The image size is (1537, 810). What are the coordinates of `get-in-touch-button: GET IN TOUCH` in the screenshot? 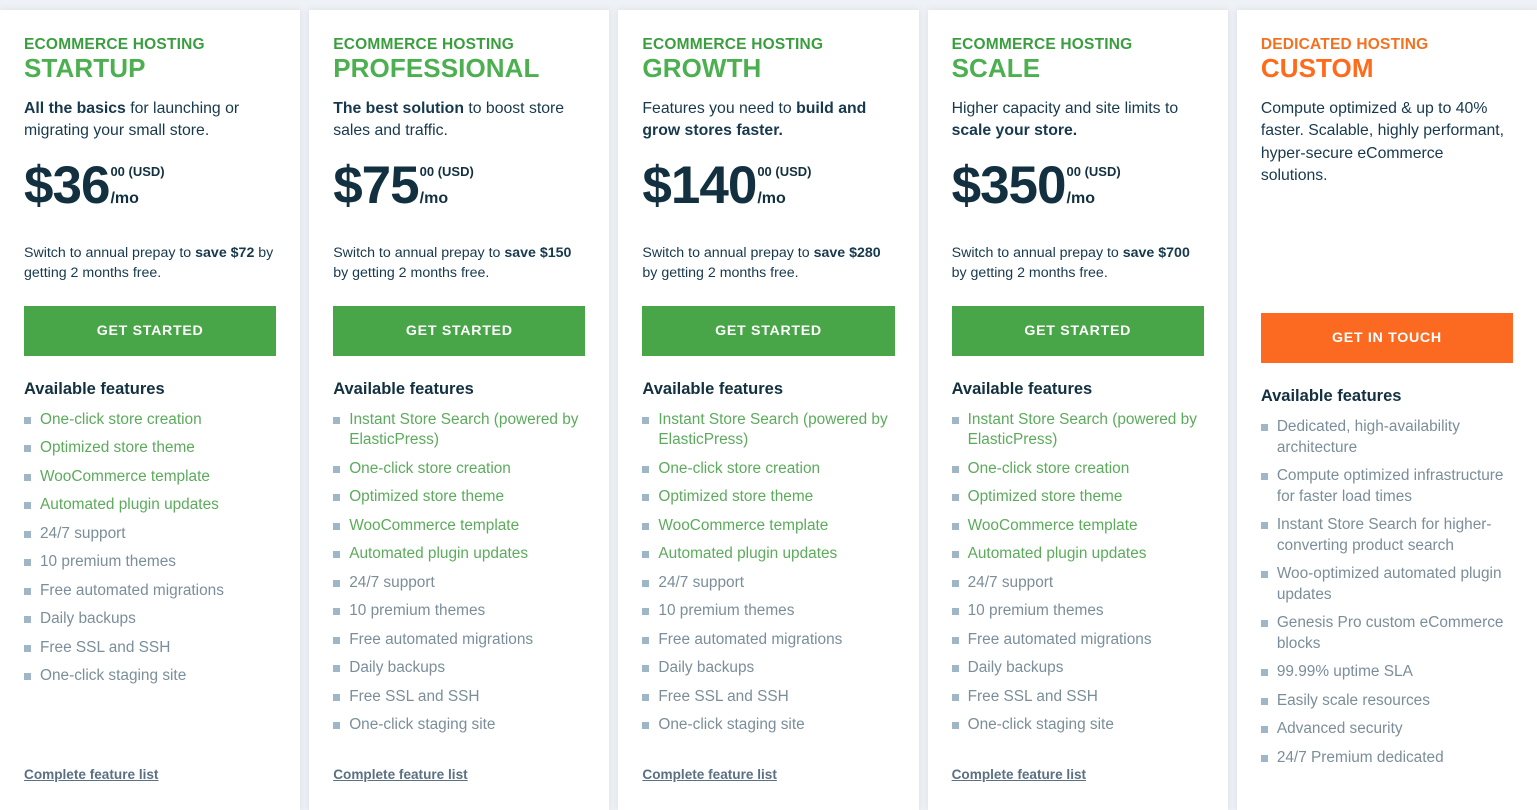 It's located at (1387, 338).